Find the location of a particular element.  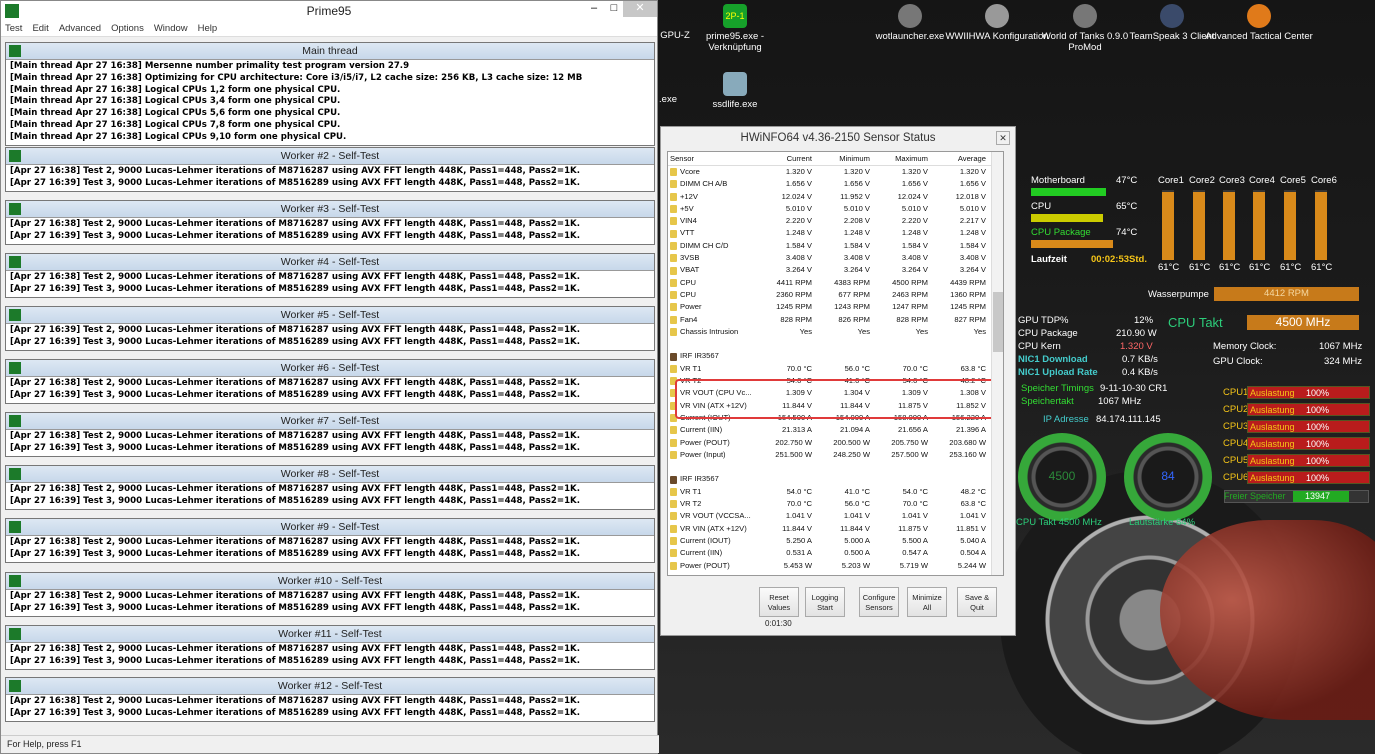

table-row: Power 1245 RPM 1243 RPM 1247 RPM 1245 RPM is located at coordinates (835, 307).